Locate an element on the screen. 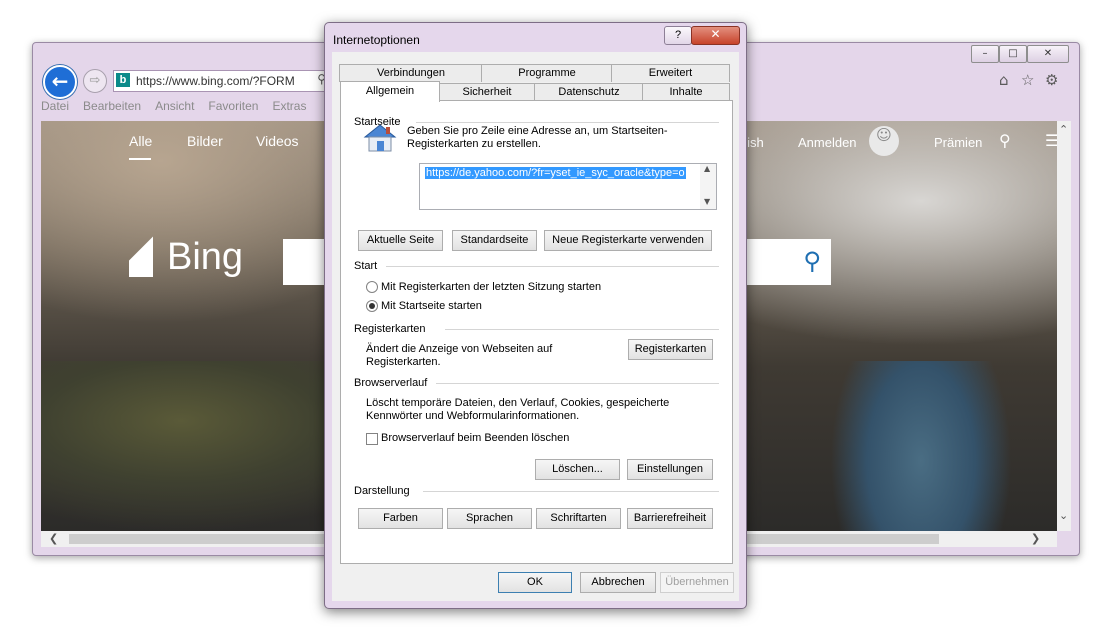  help-button: ? is located at coordinates (678, 35).